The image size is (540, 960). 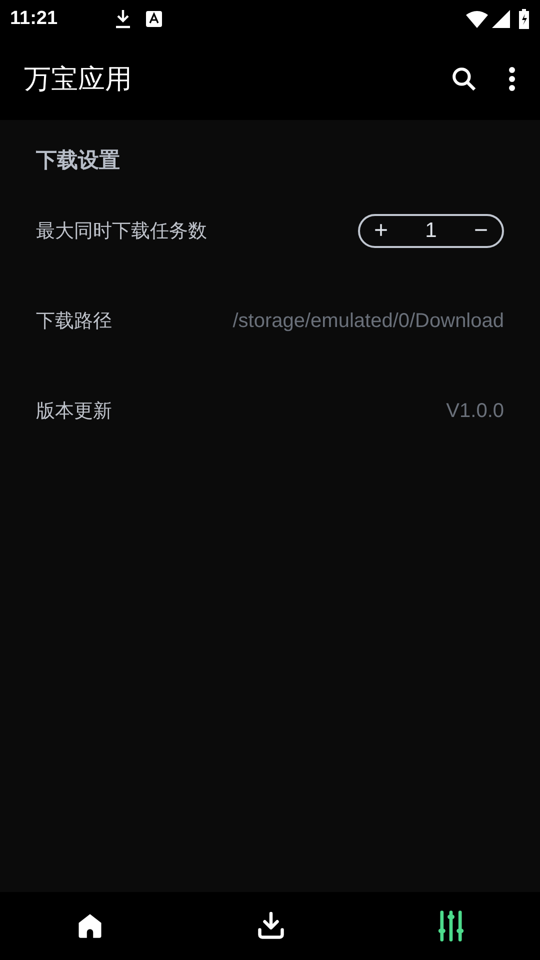 I want to click on setting-value: V1.0.0, so click(x=475, y=411).